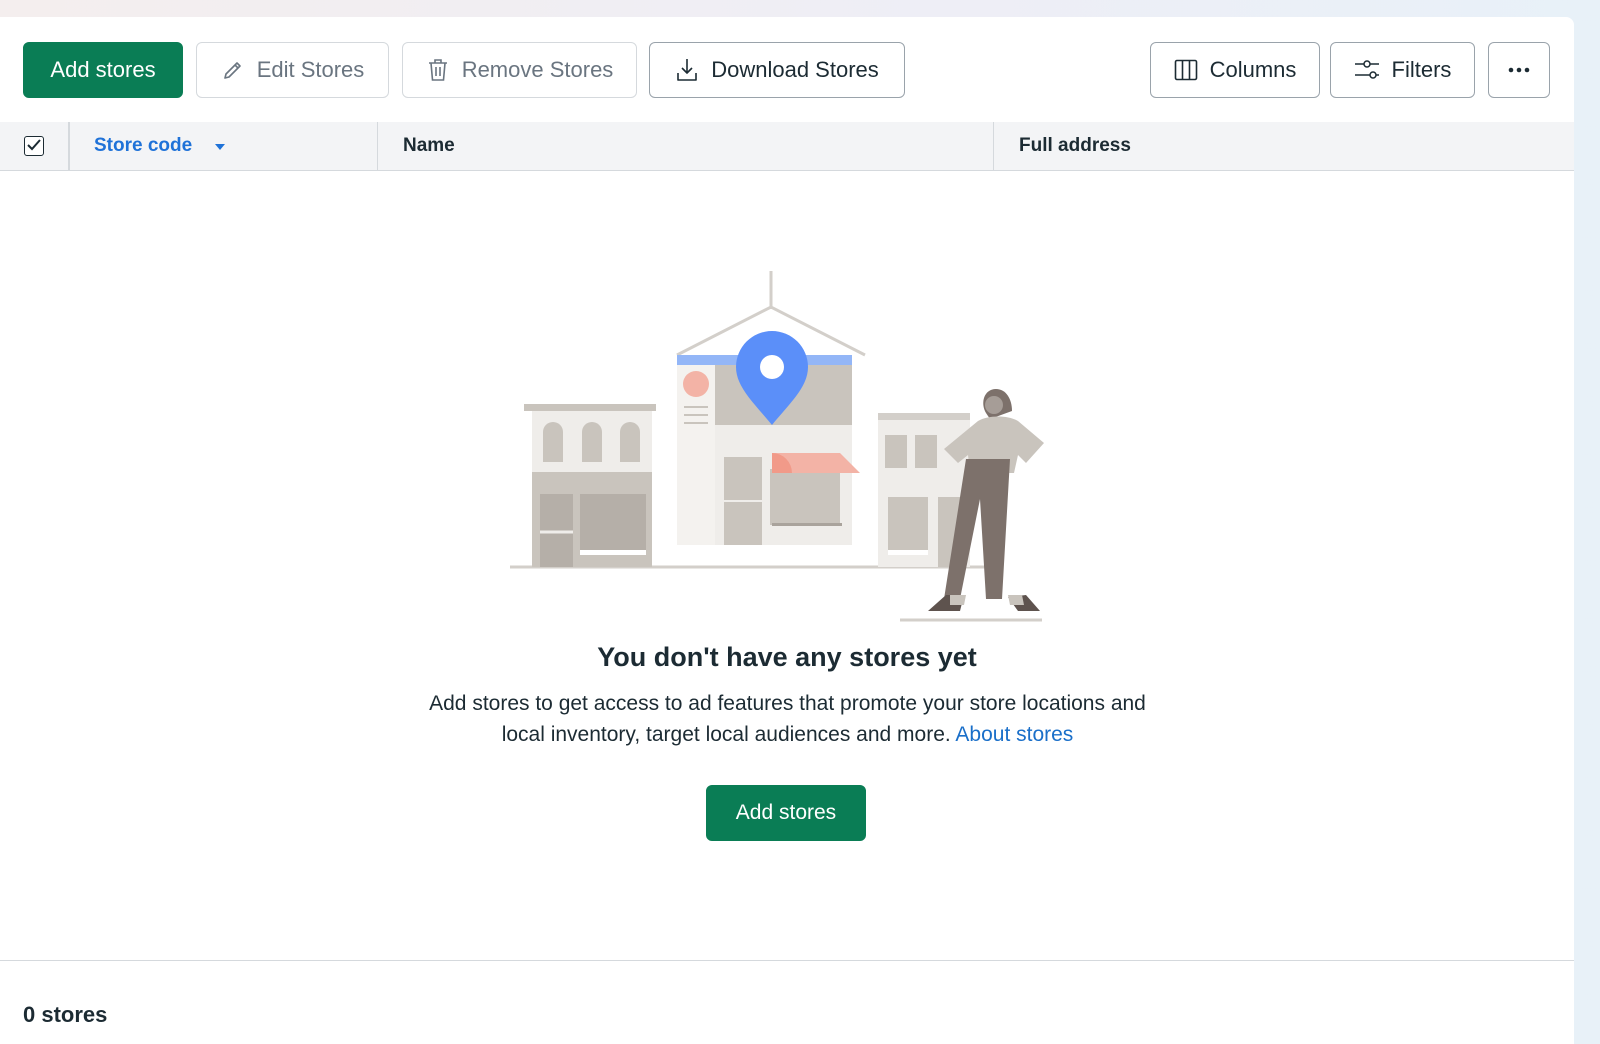  Describe the element at coordinates (429, 145) in the screenshot. I see `name-header-label: Name` at that location.